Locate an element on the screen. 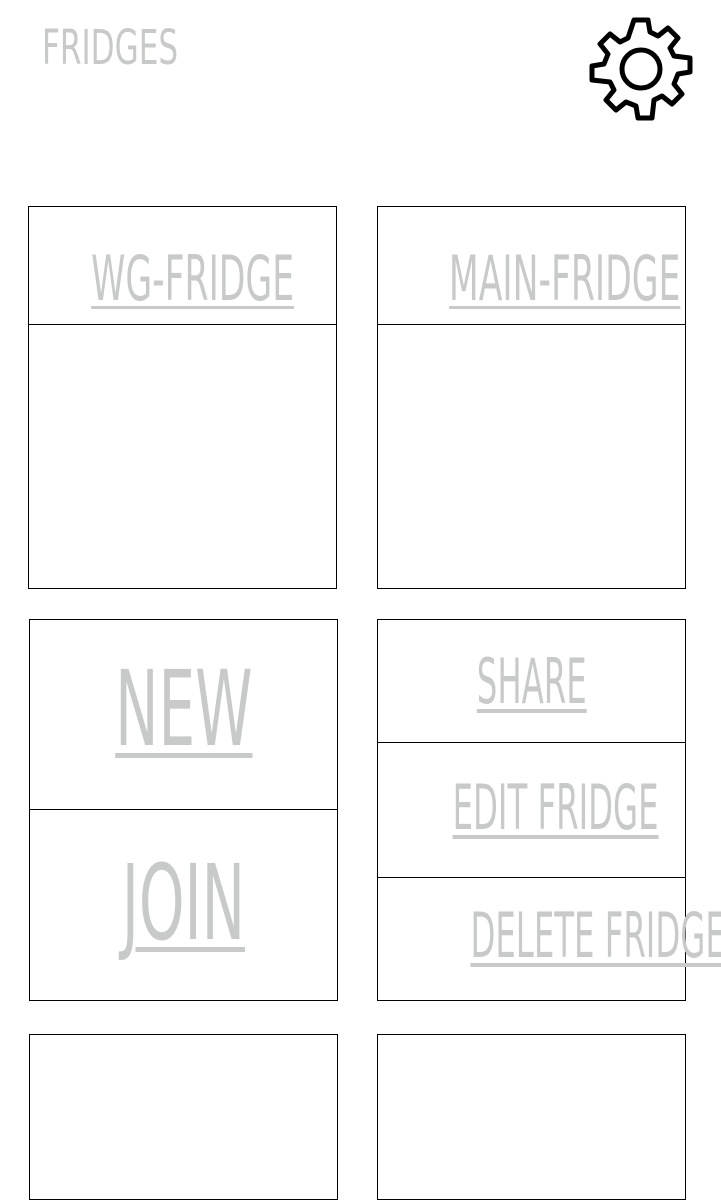 This screenshot has height=1200, width=721. fridge-card-main: MAIN-FRIDGE is located at coordinates (531, 397).